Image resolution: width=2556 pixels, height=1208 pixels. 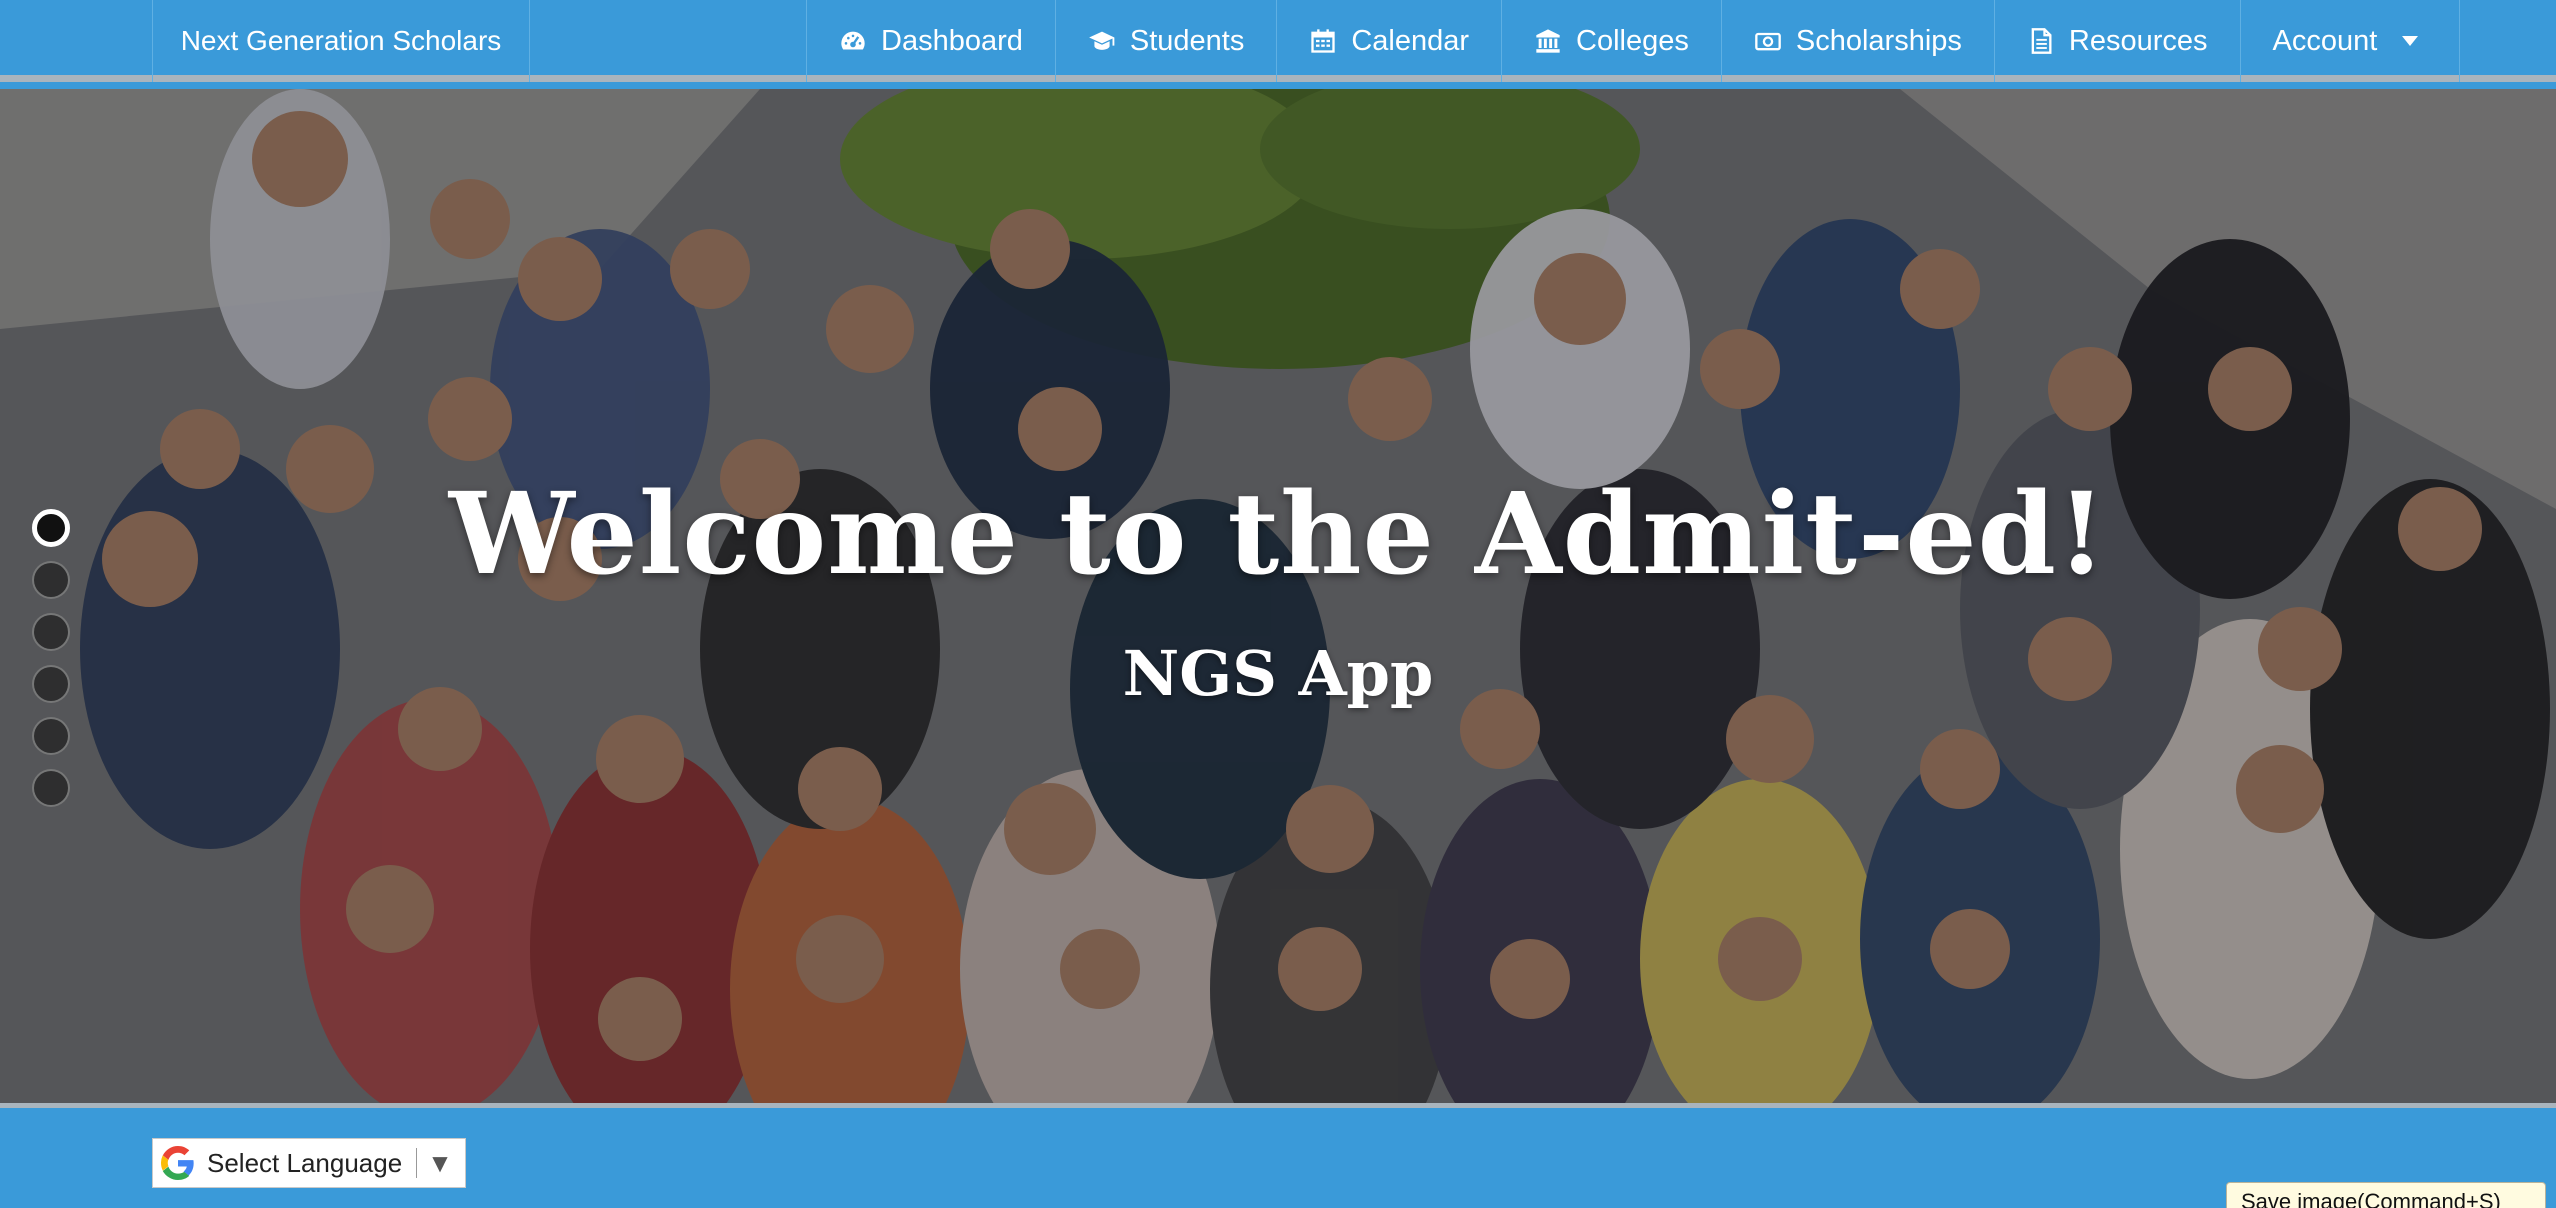 What do you see at coordinates (440, 1162) in the screenshot?
I see `dropdown-arrow-icon: ▼` at bounding box center [440, 1162].